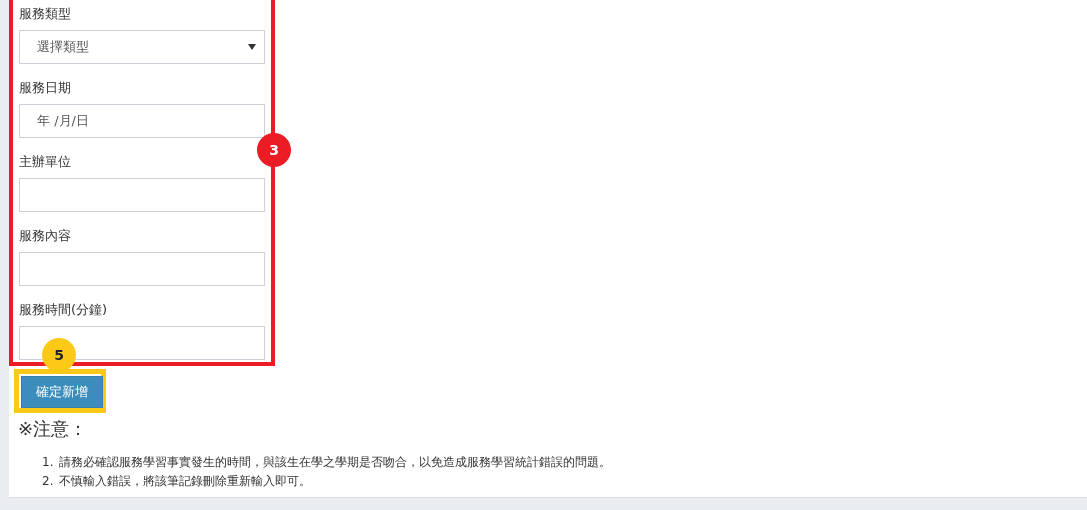  I want to click on step-badge: 3, so click(274, 150).